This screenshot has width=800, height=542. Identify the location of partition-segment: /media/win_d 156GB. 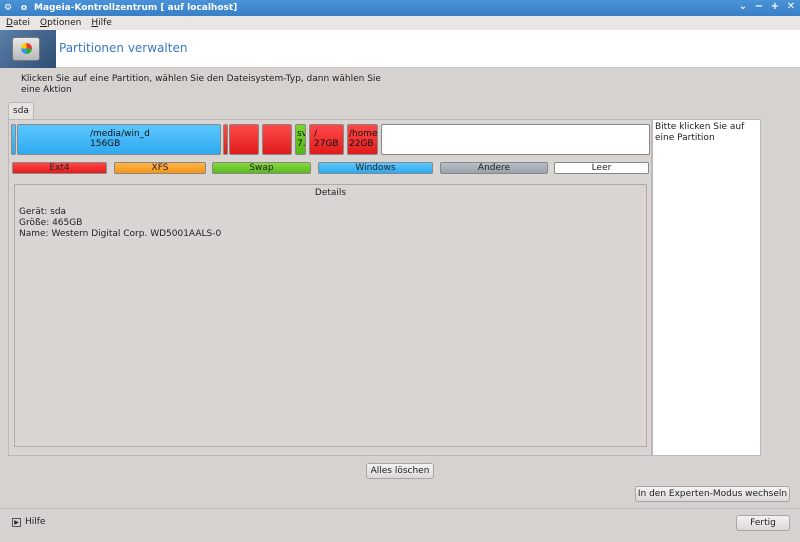
(119, 139).